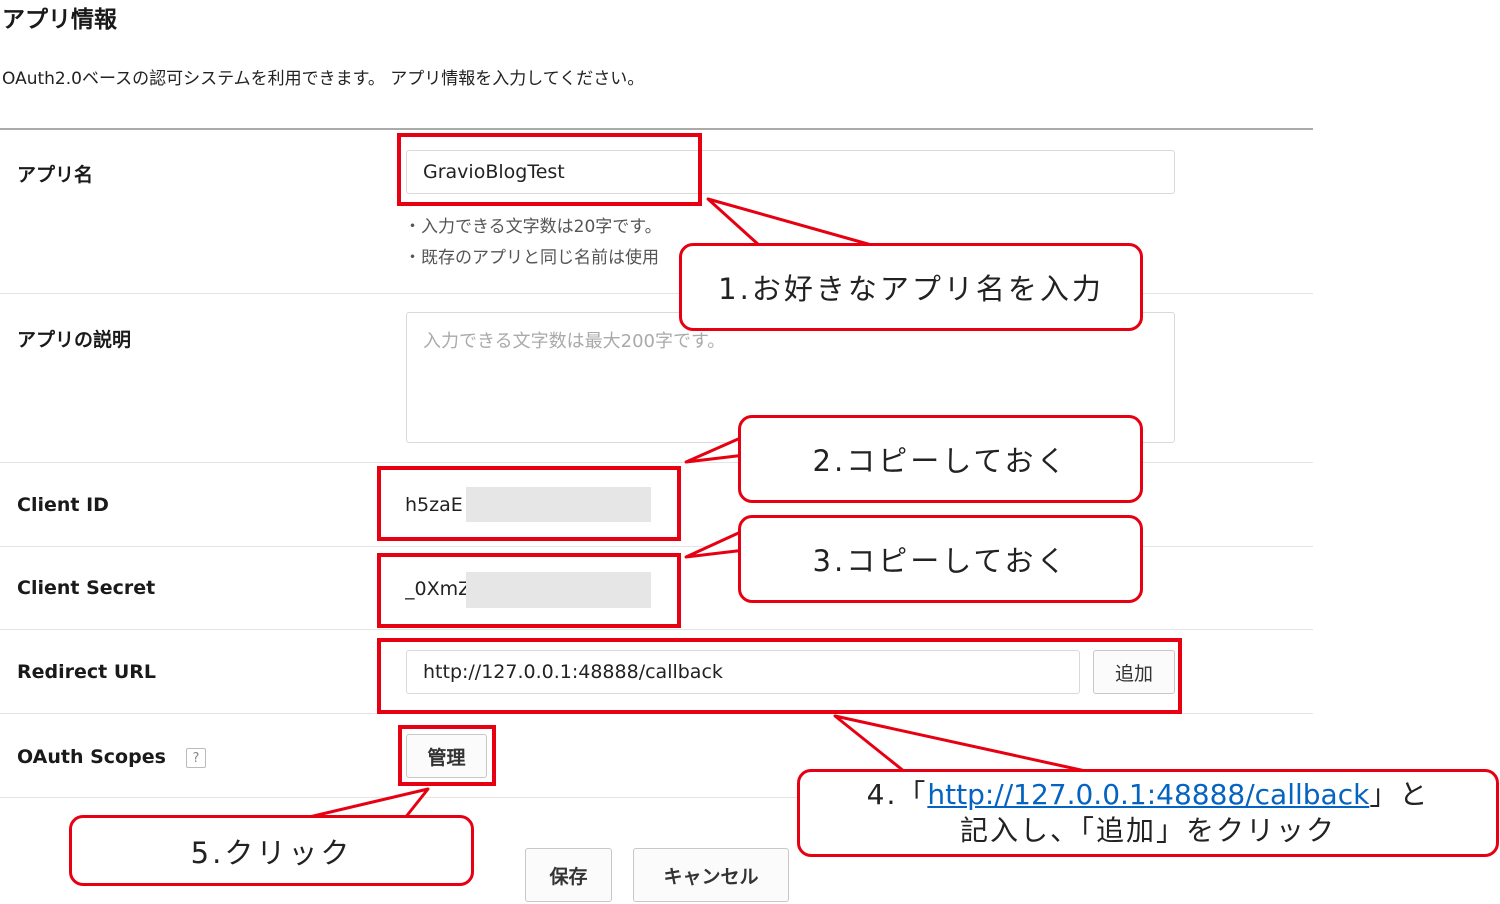 Image resolution: width=1500 pixels, height=904 pixels. What do you see at coordinates (529, 590) in the screenshot?
I see `highlight-client-secret` at bounding box center [529, 590].